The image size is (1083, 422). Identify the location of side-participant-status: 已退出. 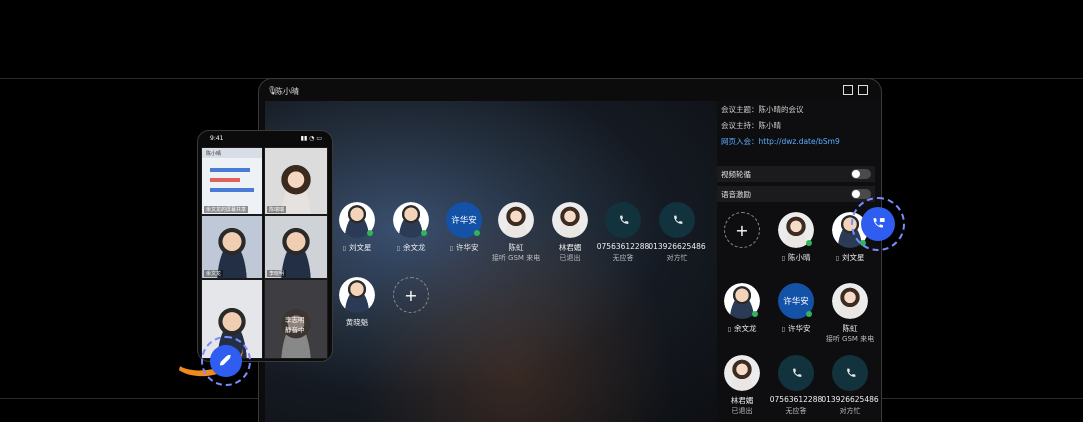
(742, 411).